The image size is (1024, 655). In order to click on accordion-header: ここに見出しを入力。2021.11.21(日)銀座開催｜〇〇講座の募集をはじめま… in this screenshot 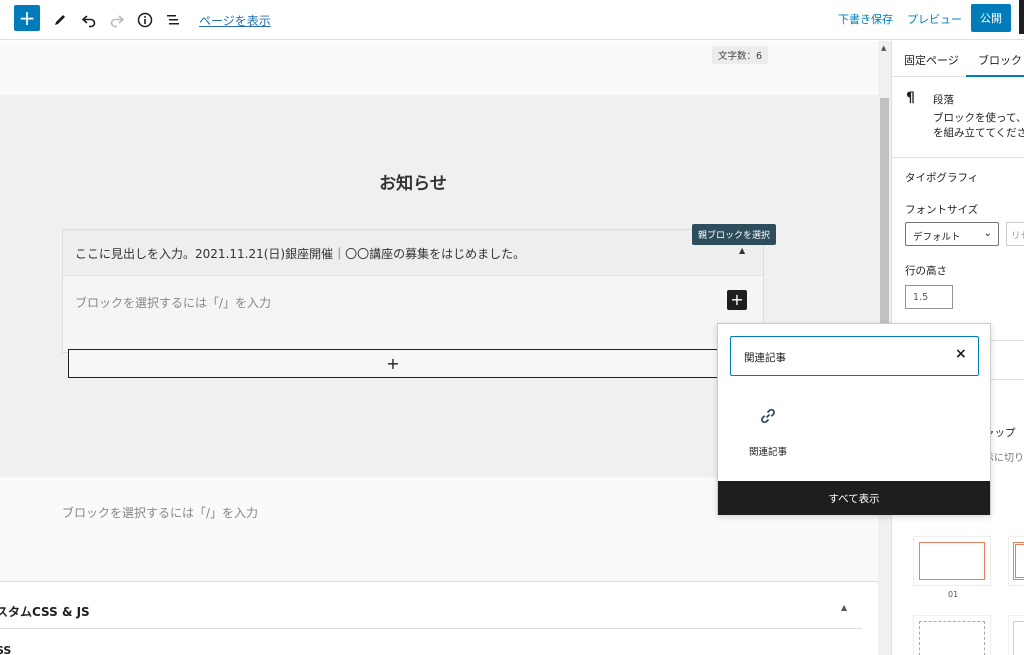, I will do `click(413, 253)`.